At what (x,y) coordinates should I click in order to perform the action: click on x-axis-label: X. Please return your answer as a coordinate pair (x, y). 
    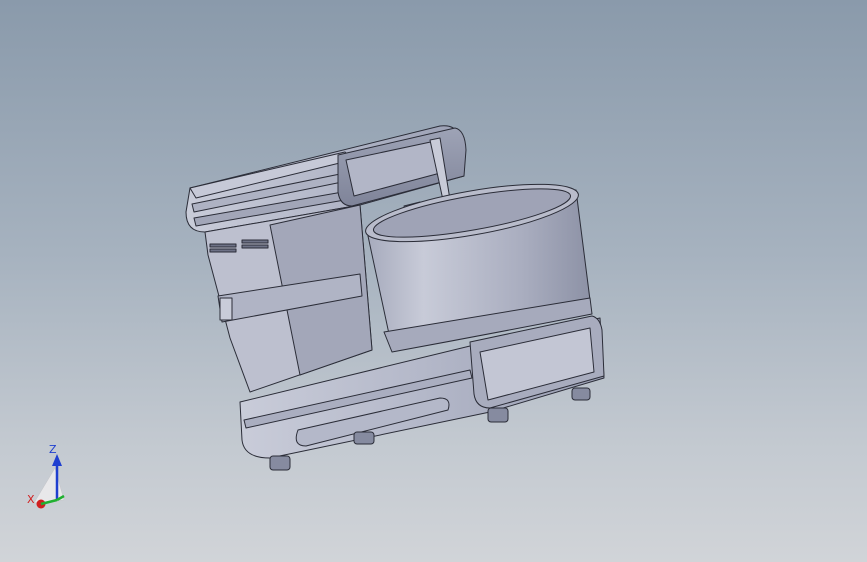
    Looking at the image, I should click on (31, 499).